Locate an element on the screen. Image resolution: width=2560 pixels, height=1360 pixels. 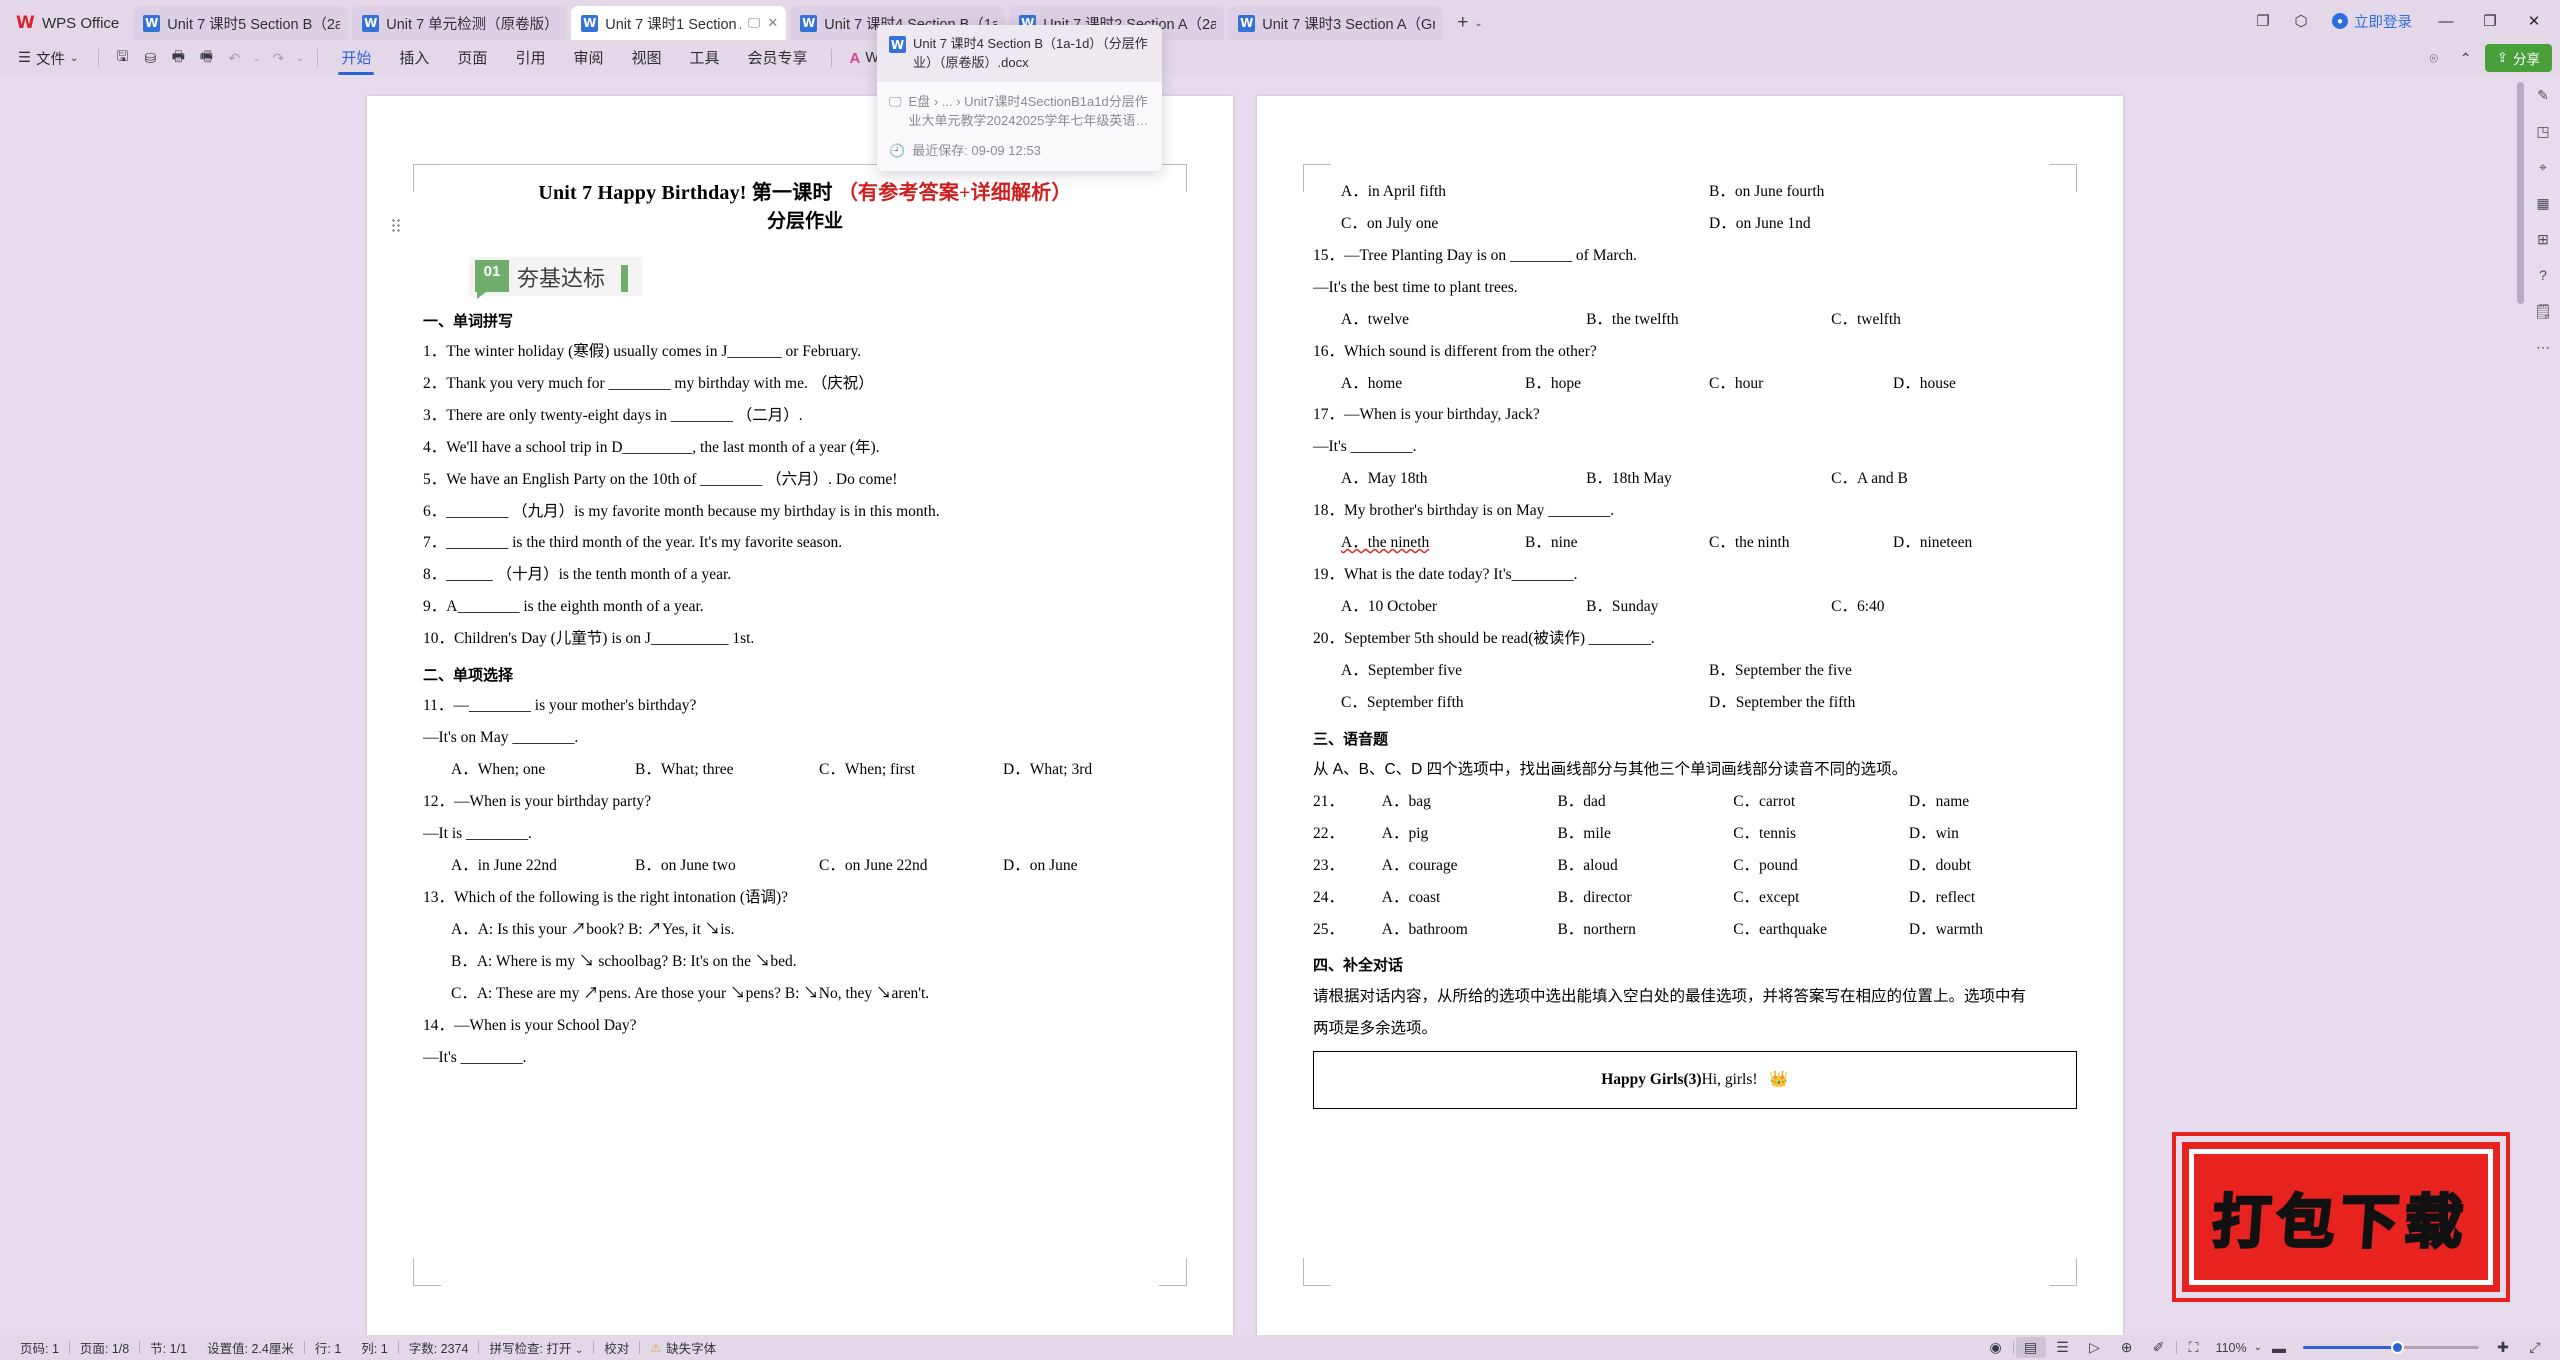
zoom-slider is located at coordinates (2391, 1348).